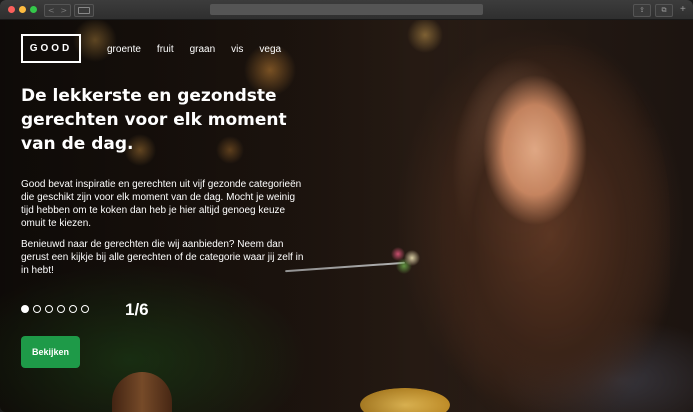 The height and width of the screenshot is (412, 693). I want to click on browser-toolbar: < > ⇪ ⧉ +, so click(346, 10).